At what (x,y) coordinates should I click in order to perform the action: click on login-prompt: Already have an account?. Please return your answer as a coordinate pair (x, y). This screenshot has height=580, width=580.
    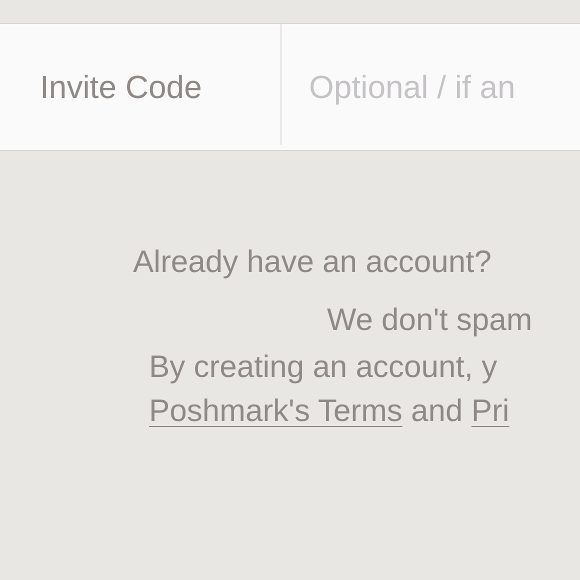
    Looking at the image, I should click on (312, 262).